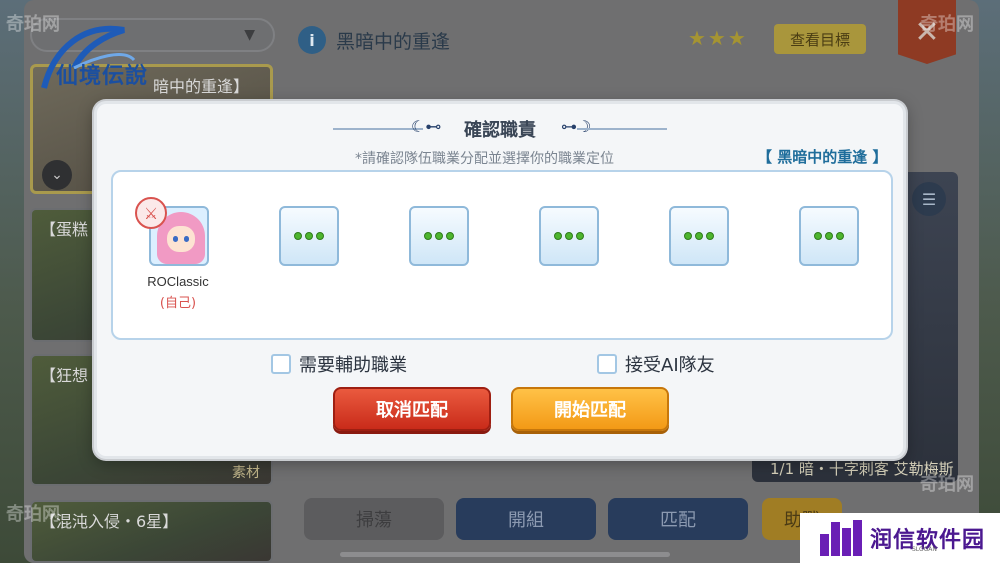 The image size is (1000, 563). I want to click on accept-ai-label: 接受AI隊友, so click(670, 365).